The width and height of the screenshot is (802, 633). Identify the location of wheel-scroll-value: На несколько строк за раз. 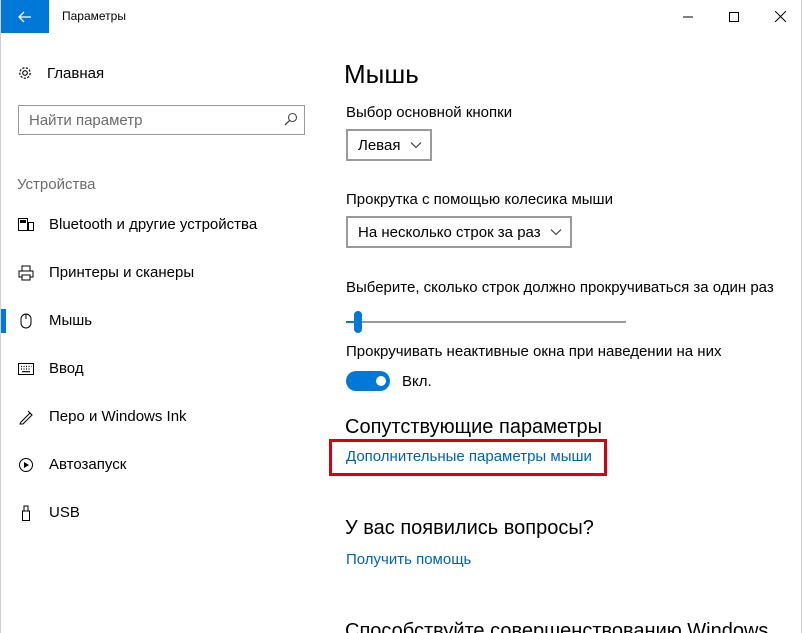
(449, 232).